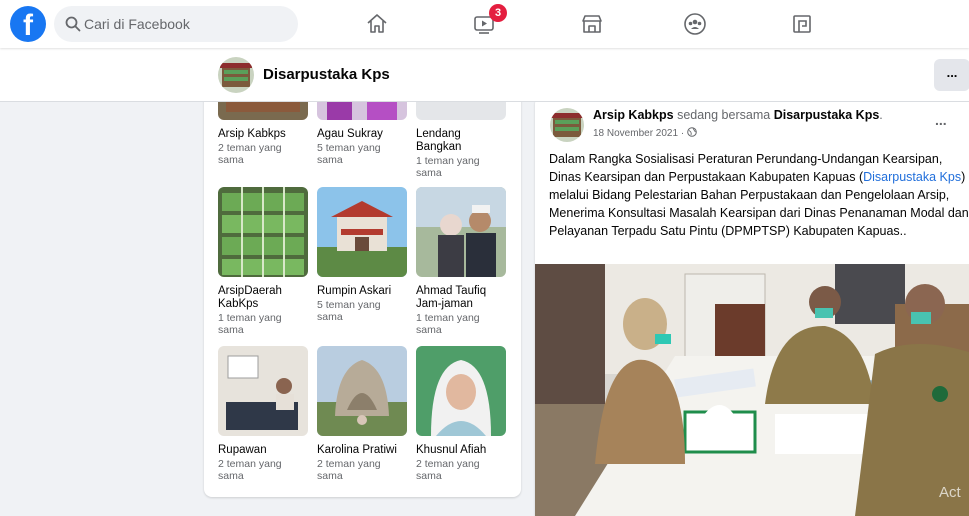 The image size is (969, 516). Describe the element at coordinates (912, 177) in the screenshot. I see `post-text-mention-link: Disarpustaka Kps` at that location.